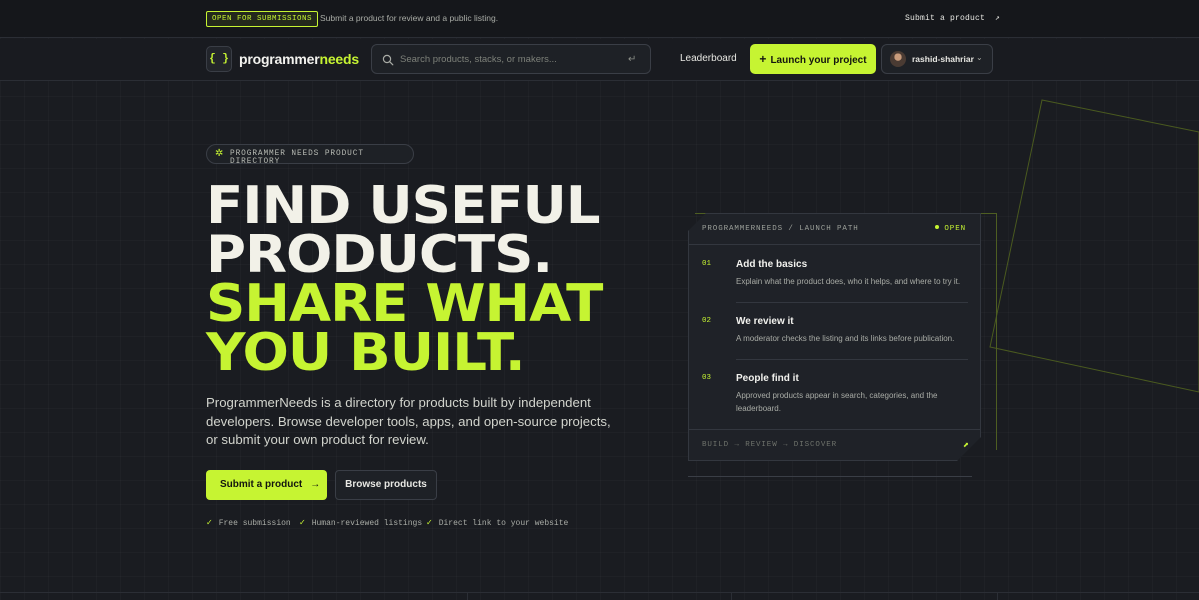  I want to click on card-footer: BUILD → REVIEW → DISCOVER, so click(770, 445).